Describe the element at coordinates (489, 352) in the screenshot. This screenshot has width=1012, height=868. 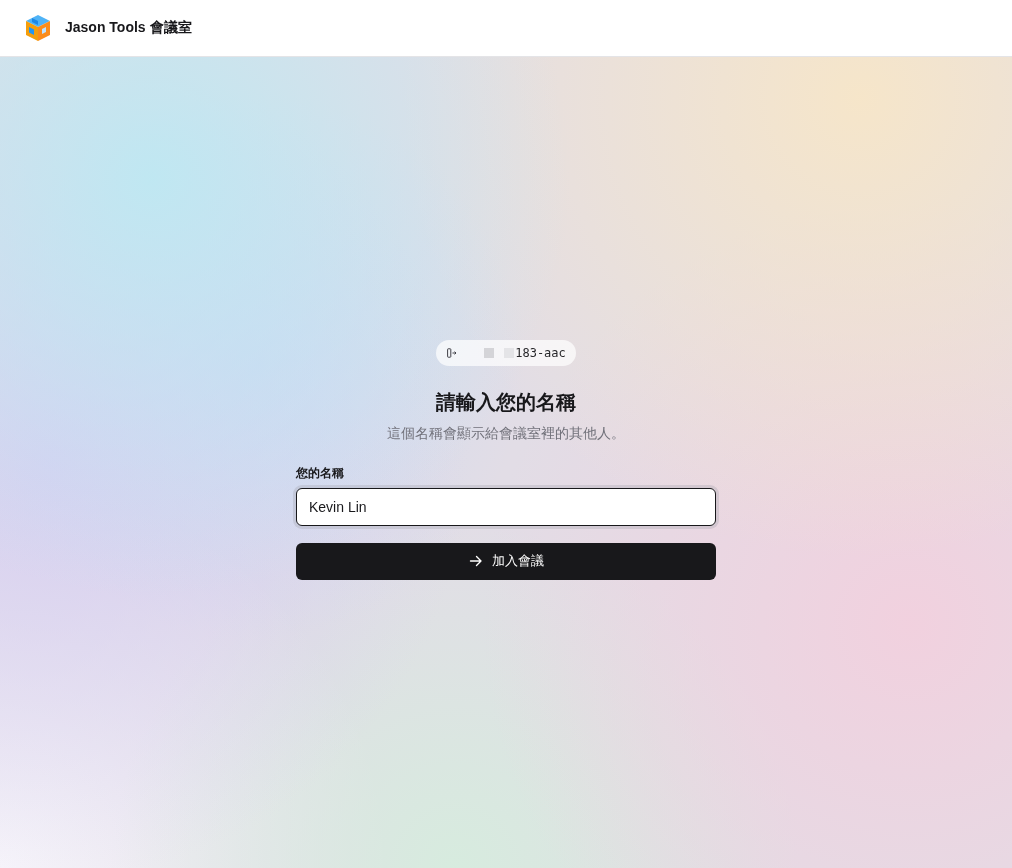
I see `square-icon` at that location.